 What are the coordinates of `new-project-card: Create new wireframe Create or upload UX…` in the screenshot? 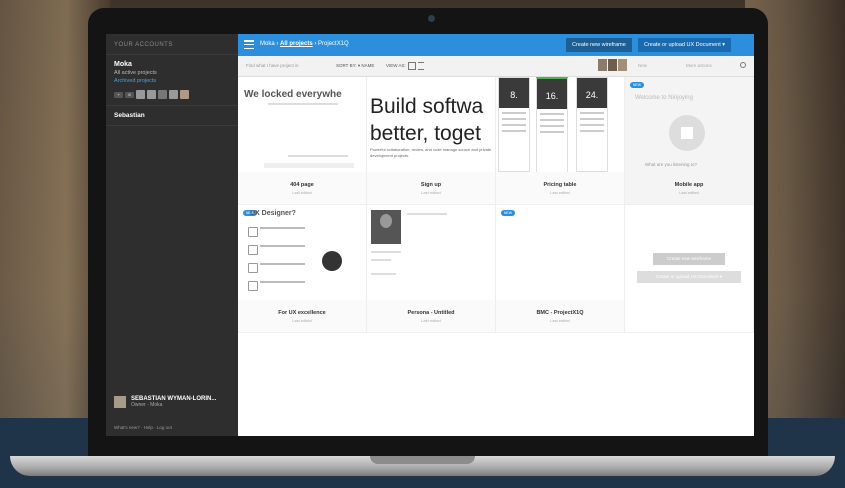 It's located at (689, 269).